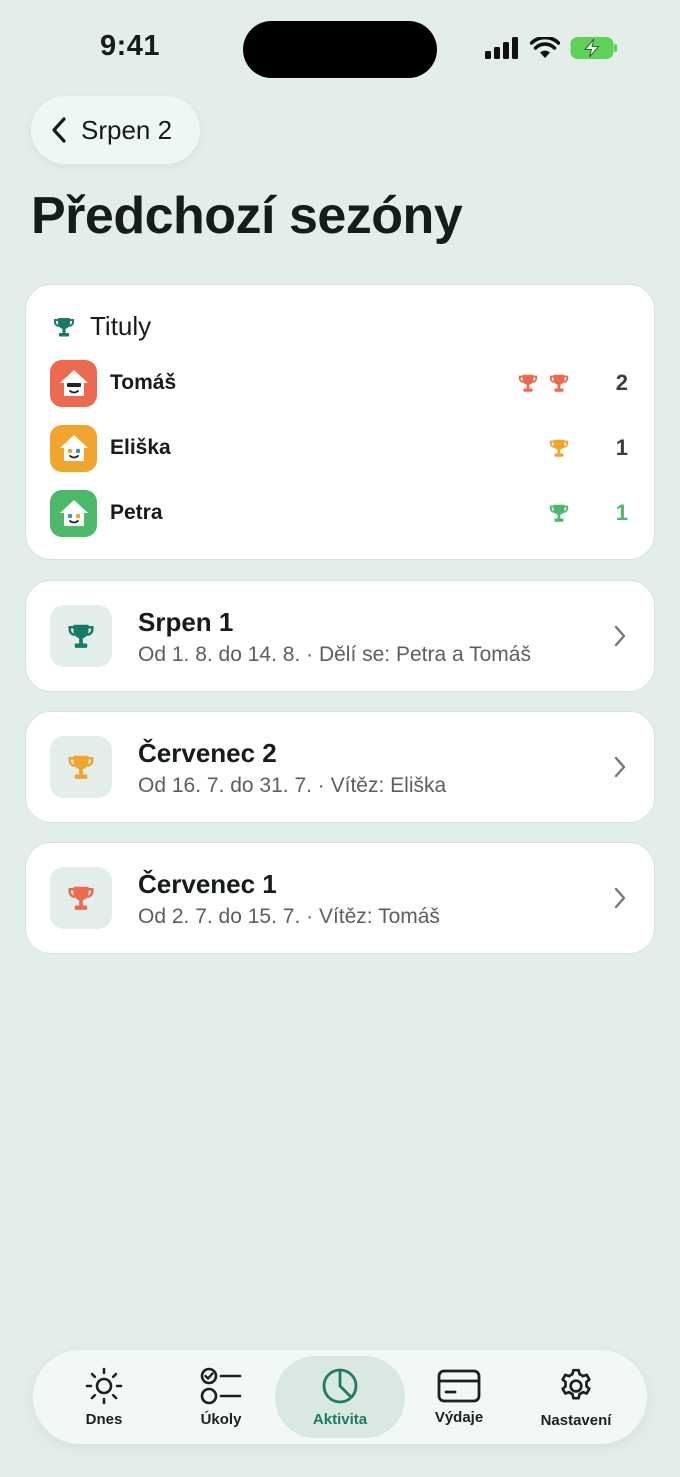 This screenshot has width=680, height=1477. What do you see at coordinates (459, 1385) in the screenshot?
I see `card-icon` at bounding box center [459, 1385].